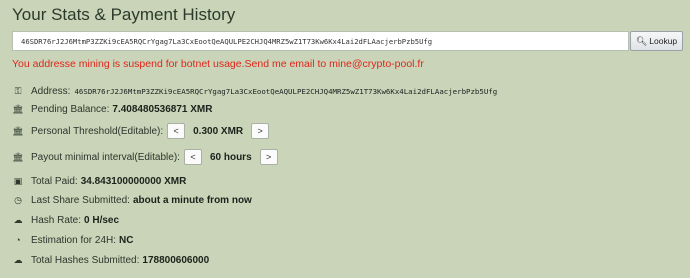 Image resolution: width=690 pixels, height=278 pixels. Describe the element at coordinates (176, 131) in the screenshot. I see `threshold-decrease-button: <` at that location.